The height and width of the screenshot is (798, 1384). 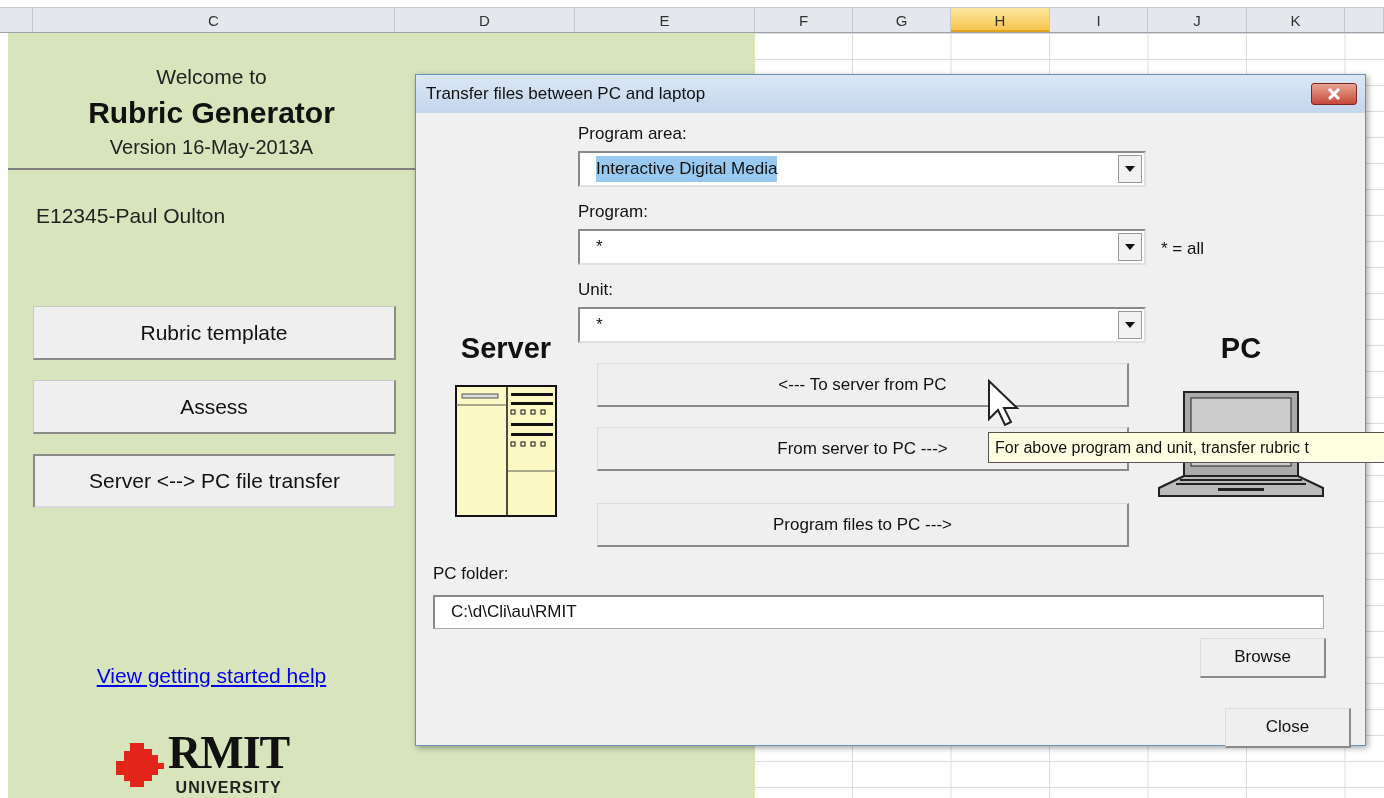 I want to click on action-button: <--- To server from PC, so click(x=863, y=385).